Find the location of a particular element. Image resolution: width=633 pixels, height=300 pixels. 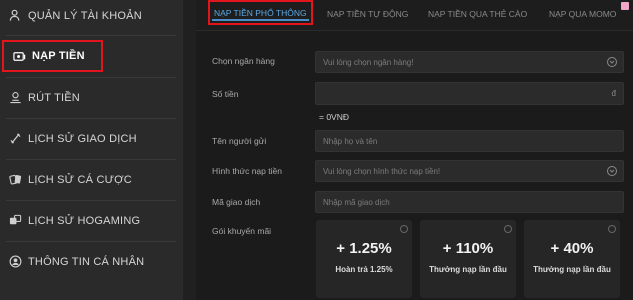

tab-standard-deposit: NẠP TIỀN PHỔ THÔNG is located at coordinates (260, 12).